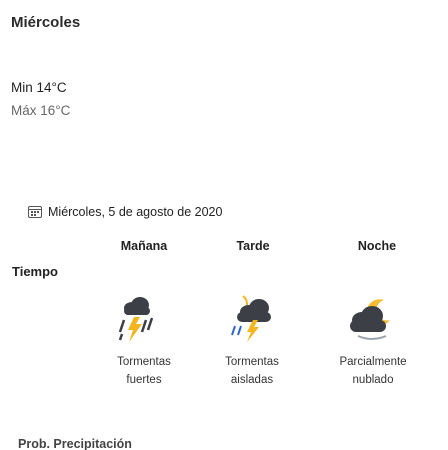 This screenshot has width=448, height=450. Describe the element at coordinates (39, 87) in the screenshot. I see `temp-min: Min 14°C` at that location.